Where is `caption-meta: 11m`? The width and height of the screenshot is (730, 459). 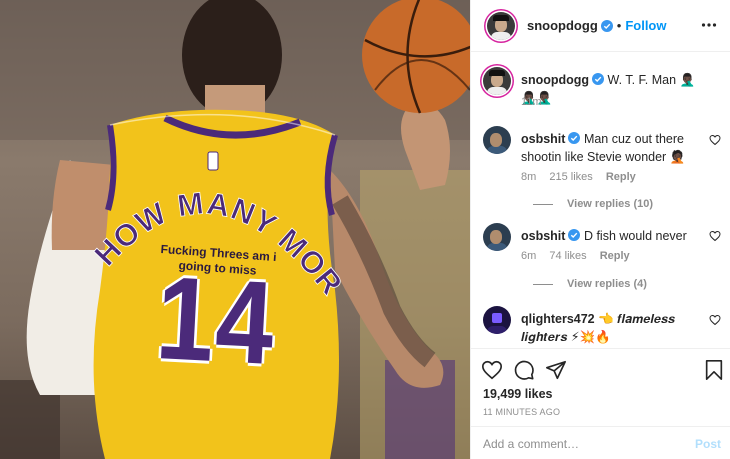 caption-meta: 11m is located at coordinates (536, 102).